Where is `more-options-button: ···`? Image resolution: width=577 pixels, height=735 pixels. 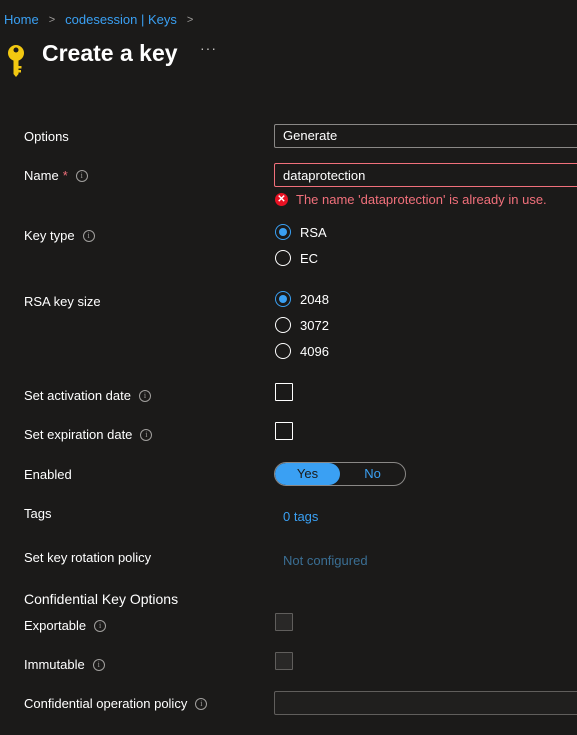 more-options-button: ··· is located at coordinates (208, 48).